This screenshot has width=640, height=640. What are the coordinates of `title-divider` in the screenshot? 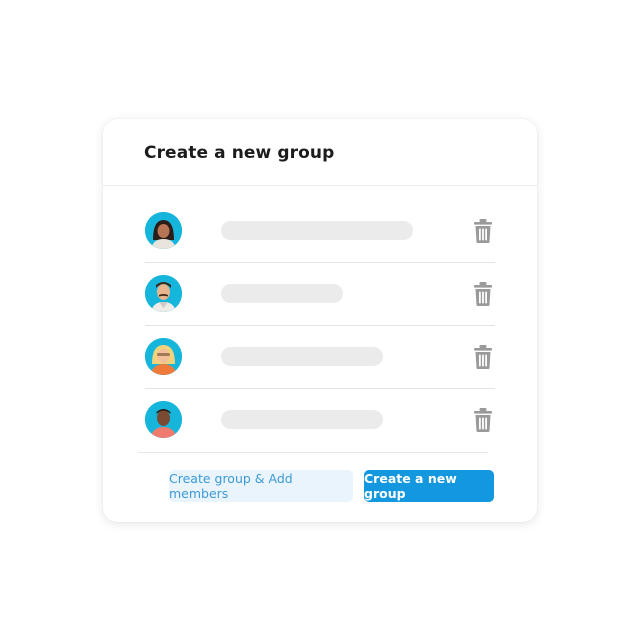 It's located at (320, 185).